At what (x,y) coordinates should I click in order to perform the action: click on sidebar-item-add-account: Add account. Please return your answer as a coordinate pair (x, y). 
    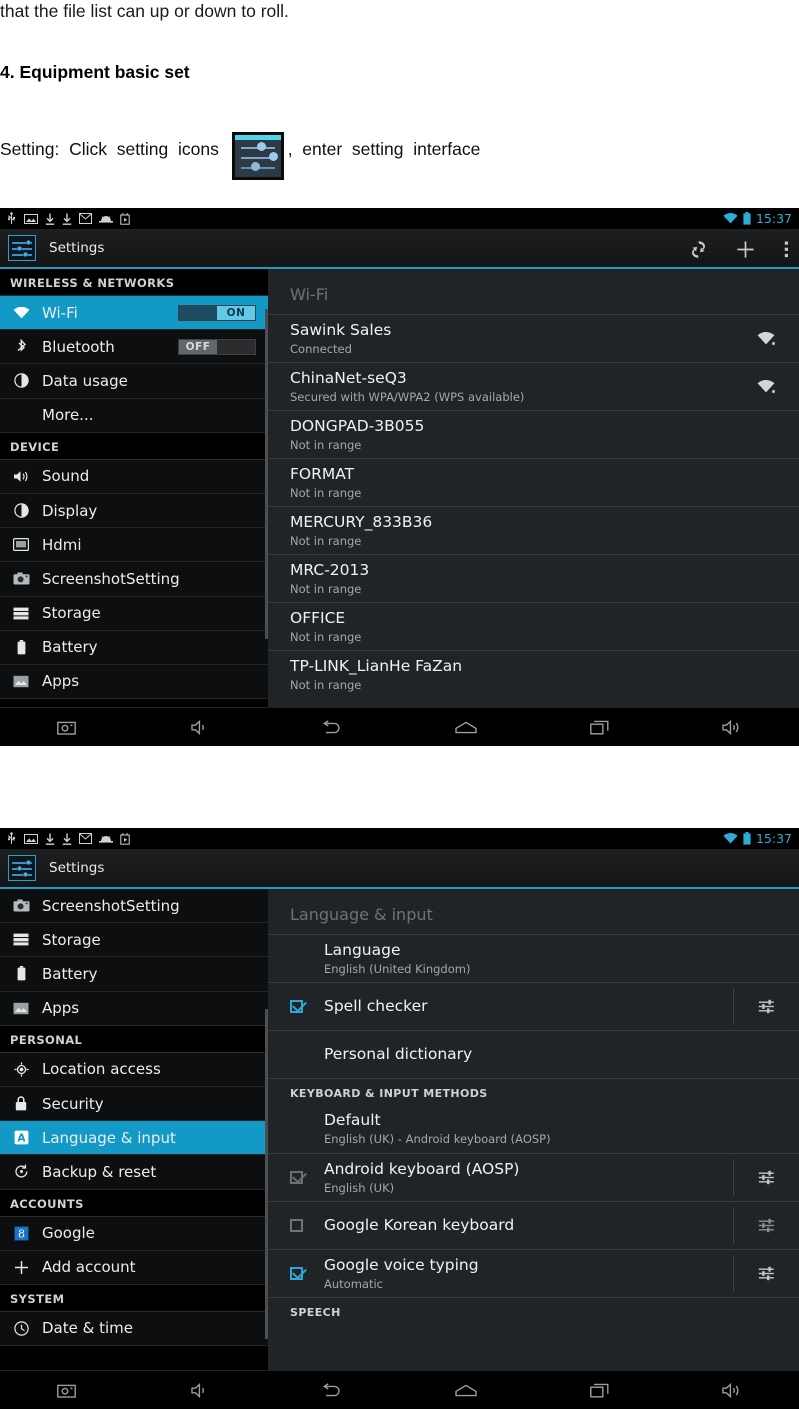
    Looking at the image, I should click on (134, 1267).